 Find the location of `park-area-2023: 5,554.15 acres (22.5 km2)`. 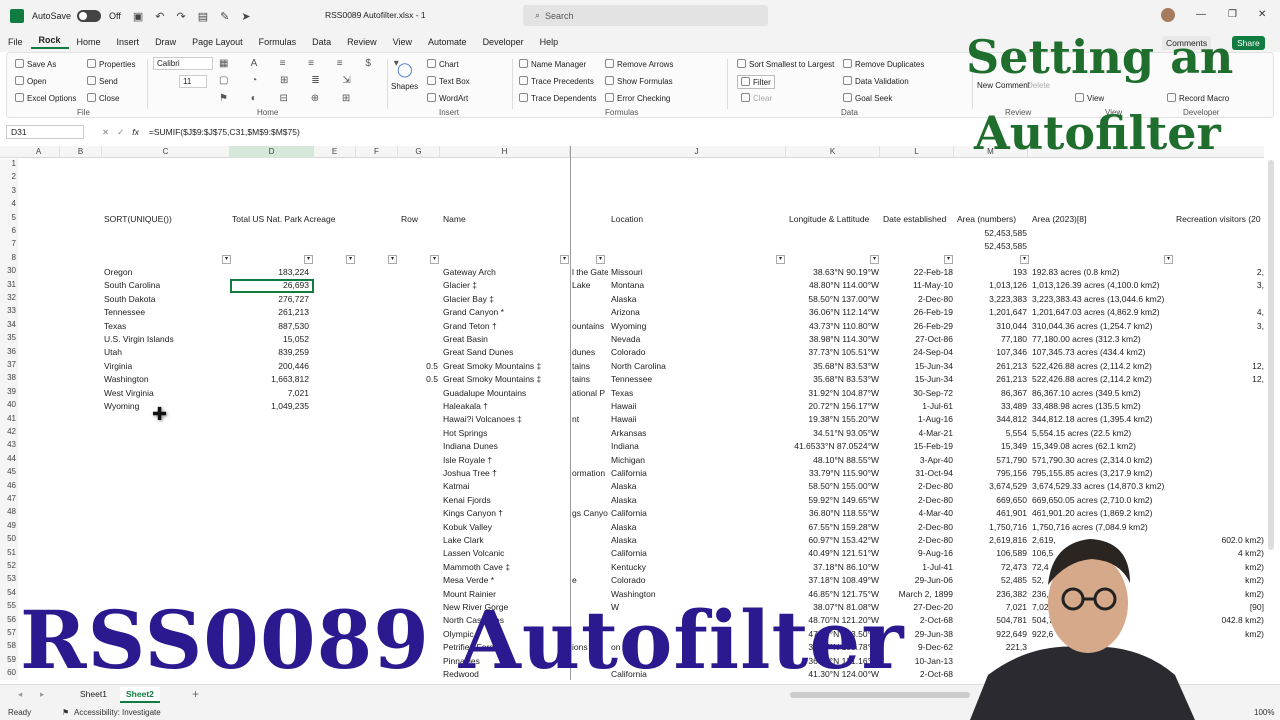

park-area-2023: 5,554.15 acres (22.5 km2) is located at coordinates (1102, 433).